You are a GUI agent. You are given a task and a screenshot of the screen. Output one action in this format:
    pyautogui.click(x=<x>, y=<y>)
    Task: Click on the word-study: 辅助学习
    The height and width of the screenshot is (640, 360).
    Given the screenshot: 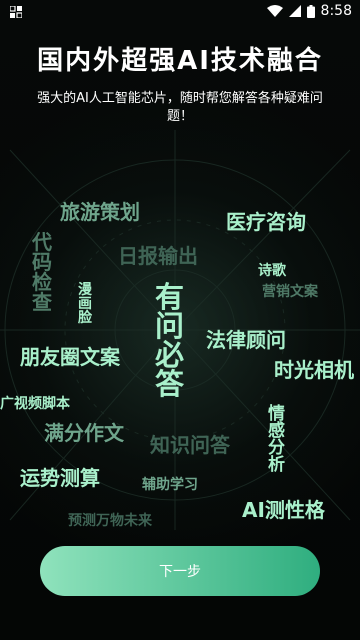 What is the action you would take?
    pyautogui.click(x=170, y=485)
    